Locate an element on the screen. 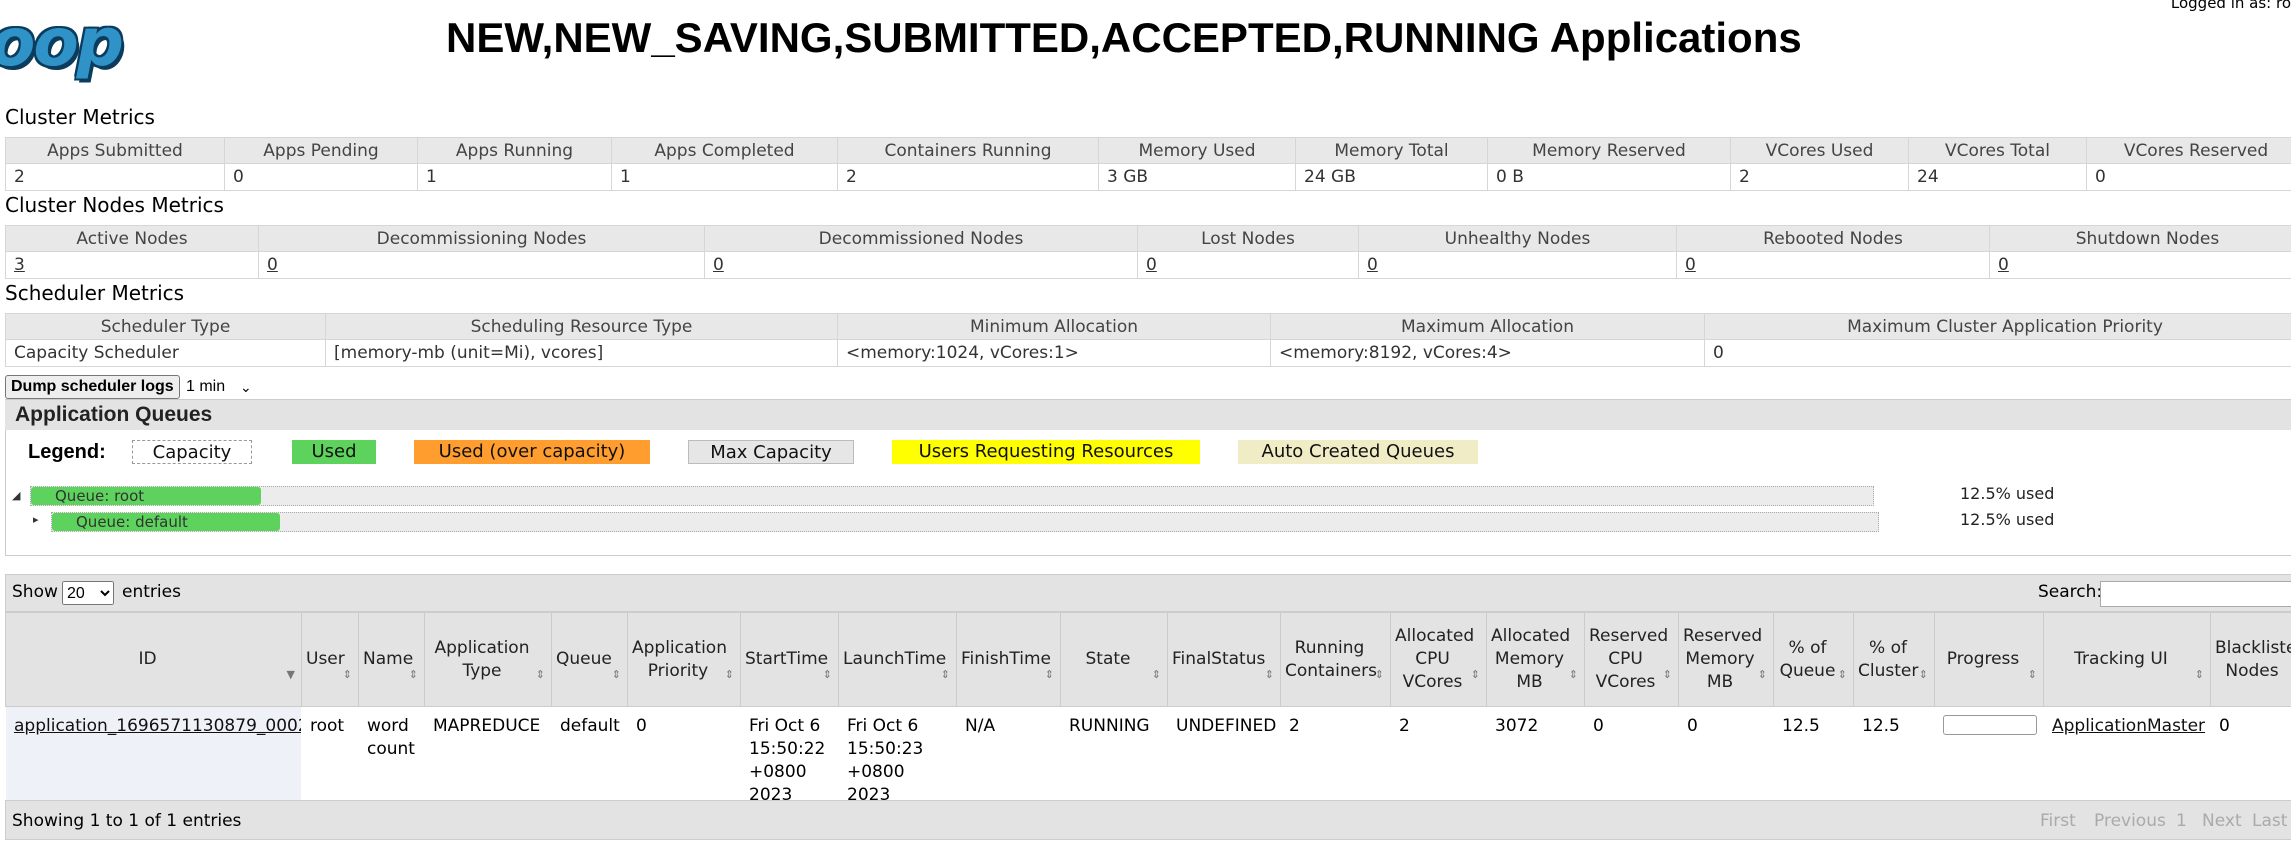 The image size is (2291, 847). dump-interval-value: 1 min is located at coordinates (206, 386).